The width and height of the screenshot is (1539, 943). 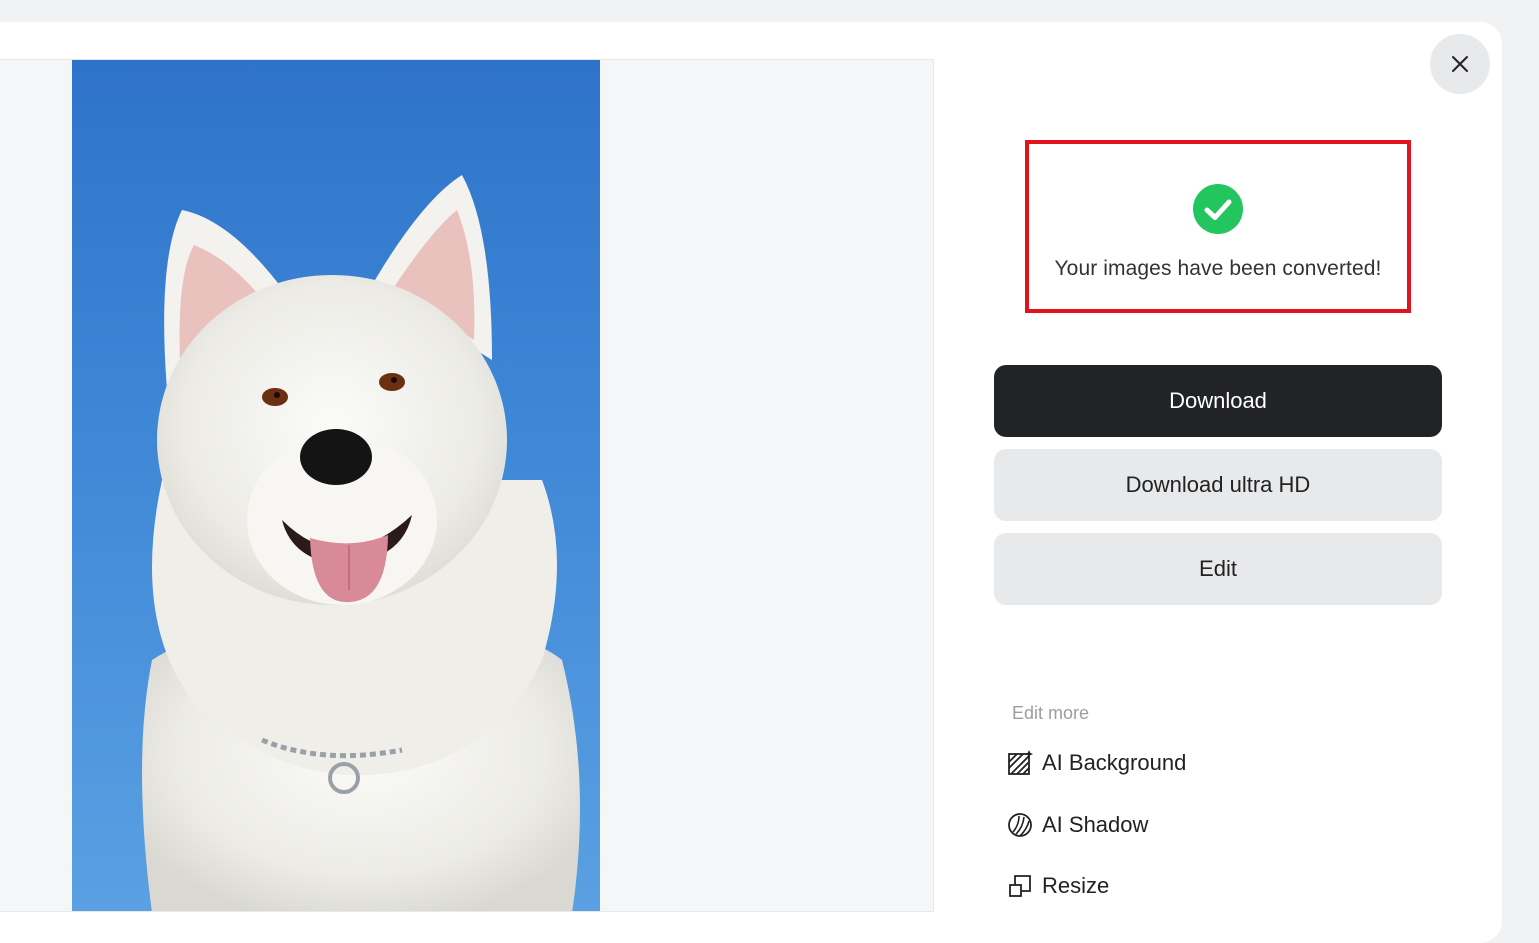 I want to click on check-circle-icon, so click(x=1218, y=209).